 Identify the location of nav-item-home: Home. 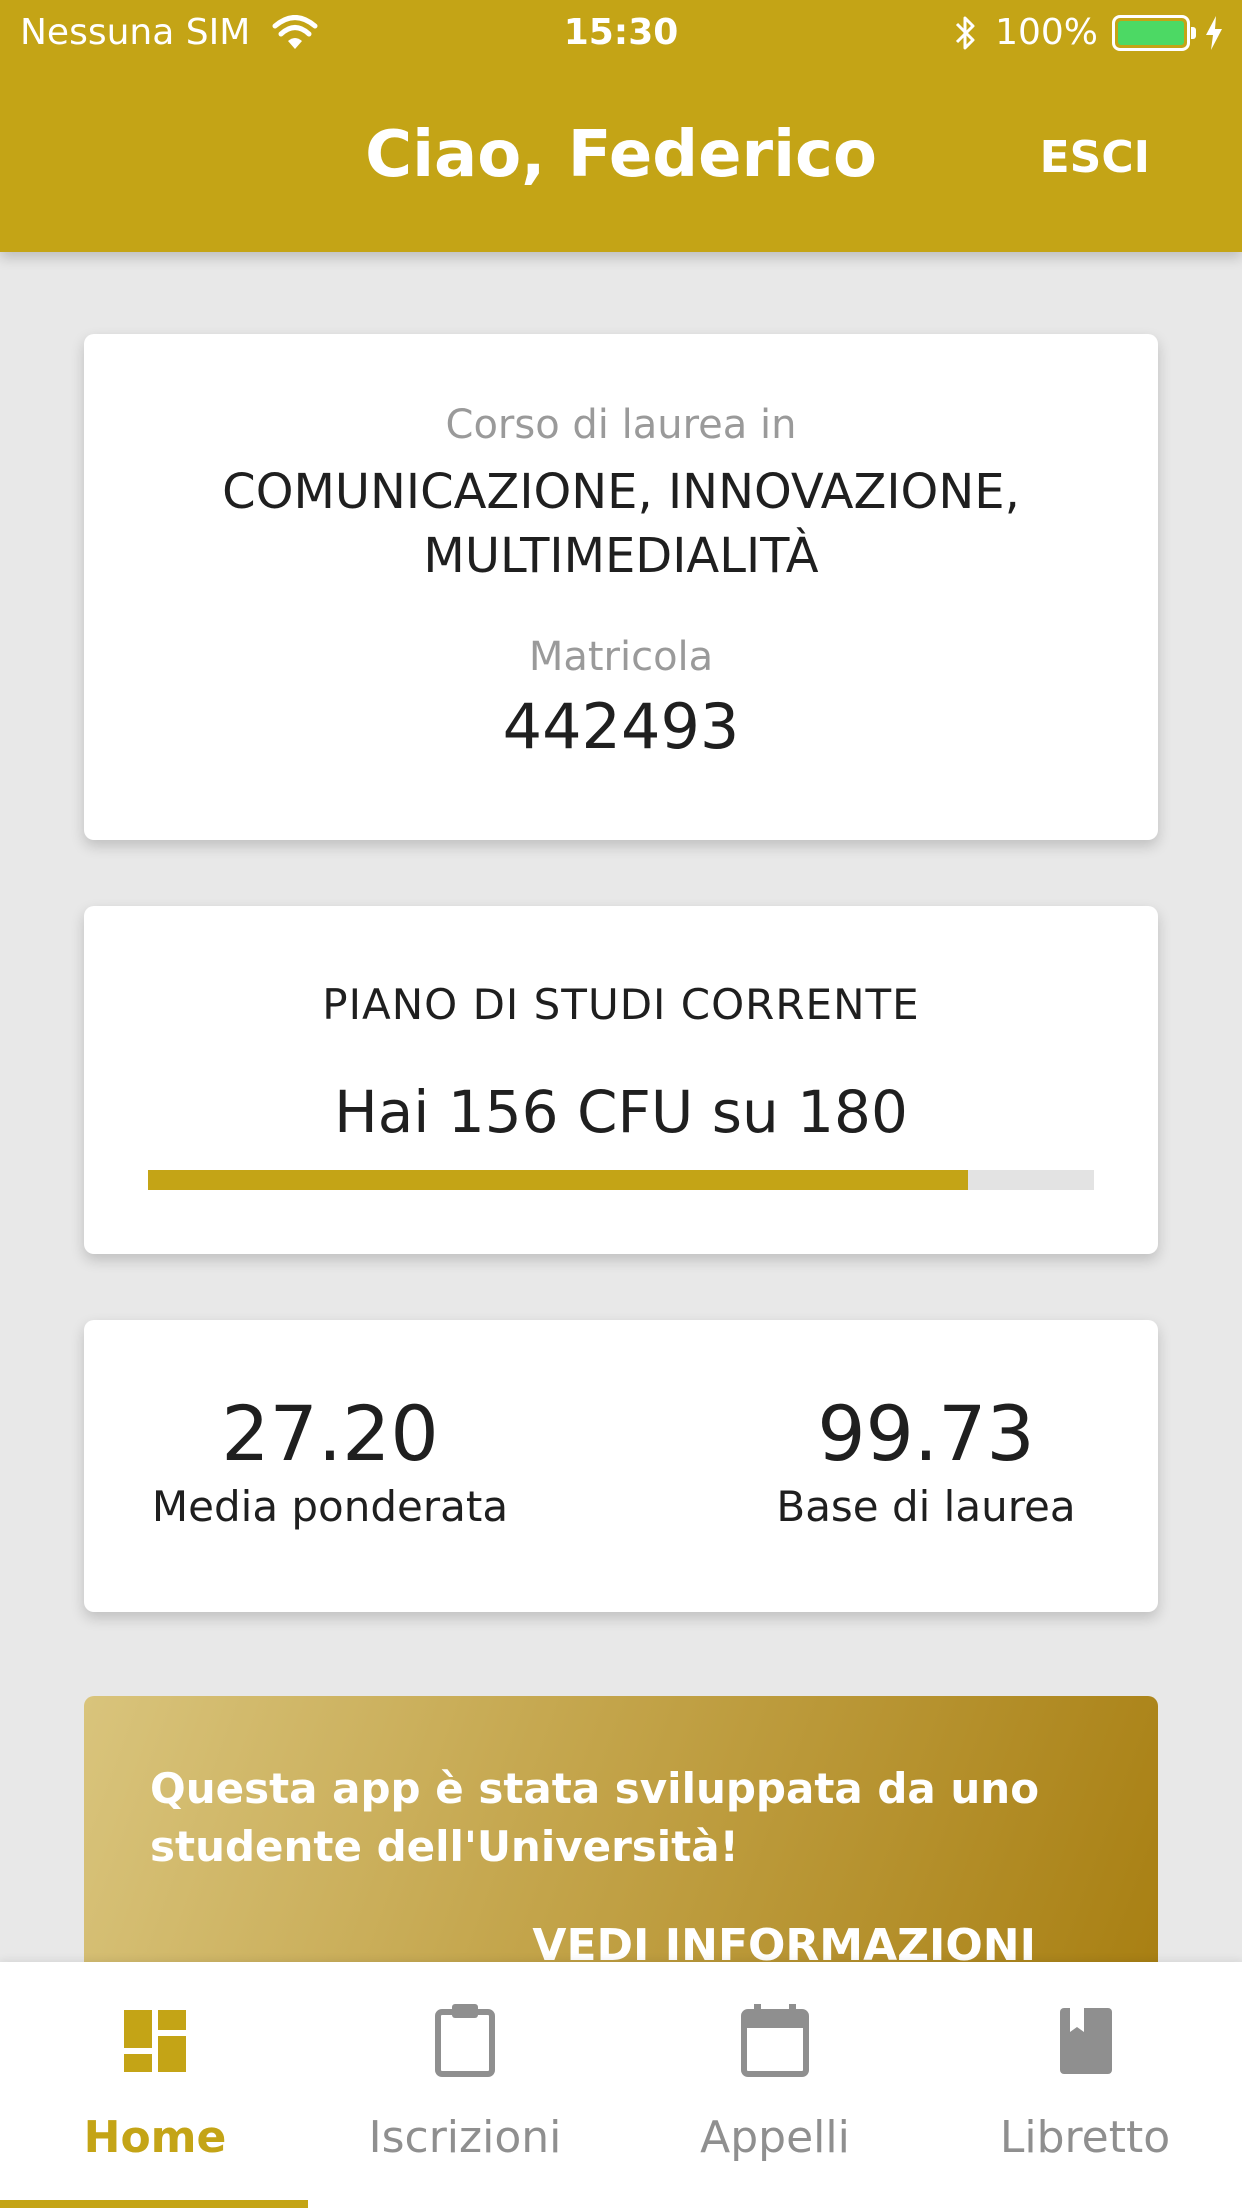
(155, 2085).